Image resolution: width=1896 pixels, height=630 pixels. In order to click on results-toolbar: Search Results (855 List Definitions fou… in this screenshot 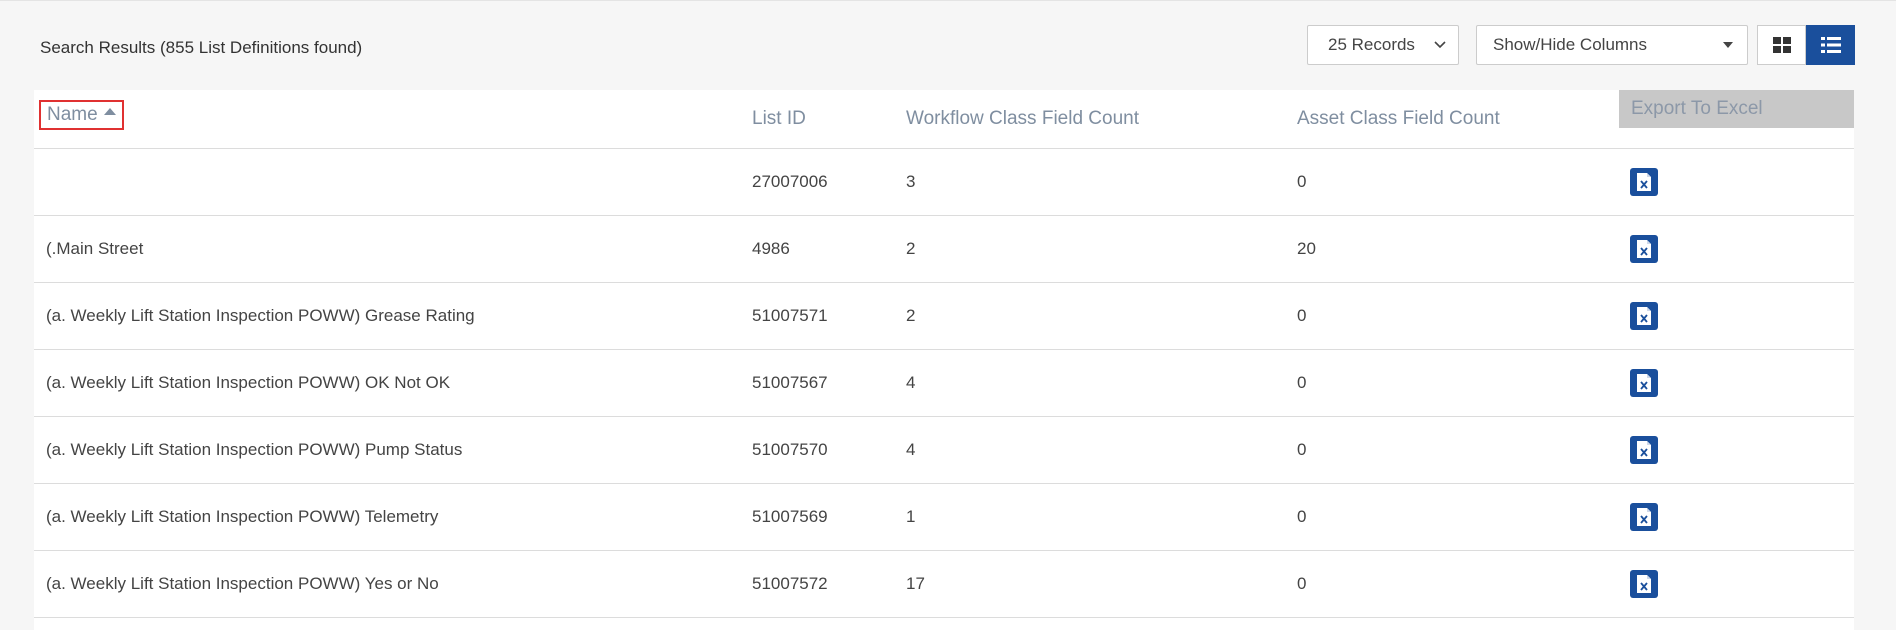, I will do `click(948, 45)`.